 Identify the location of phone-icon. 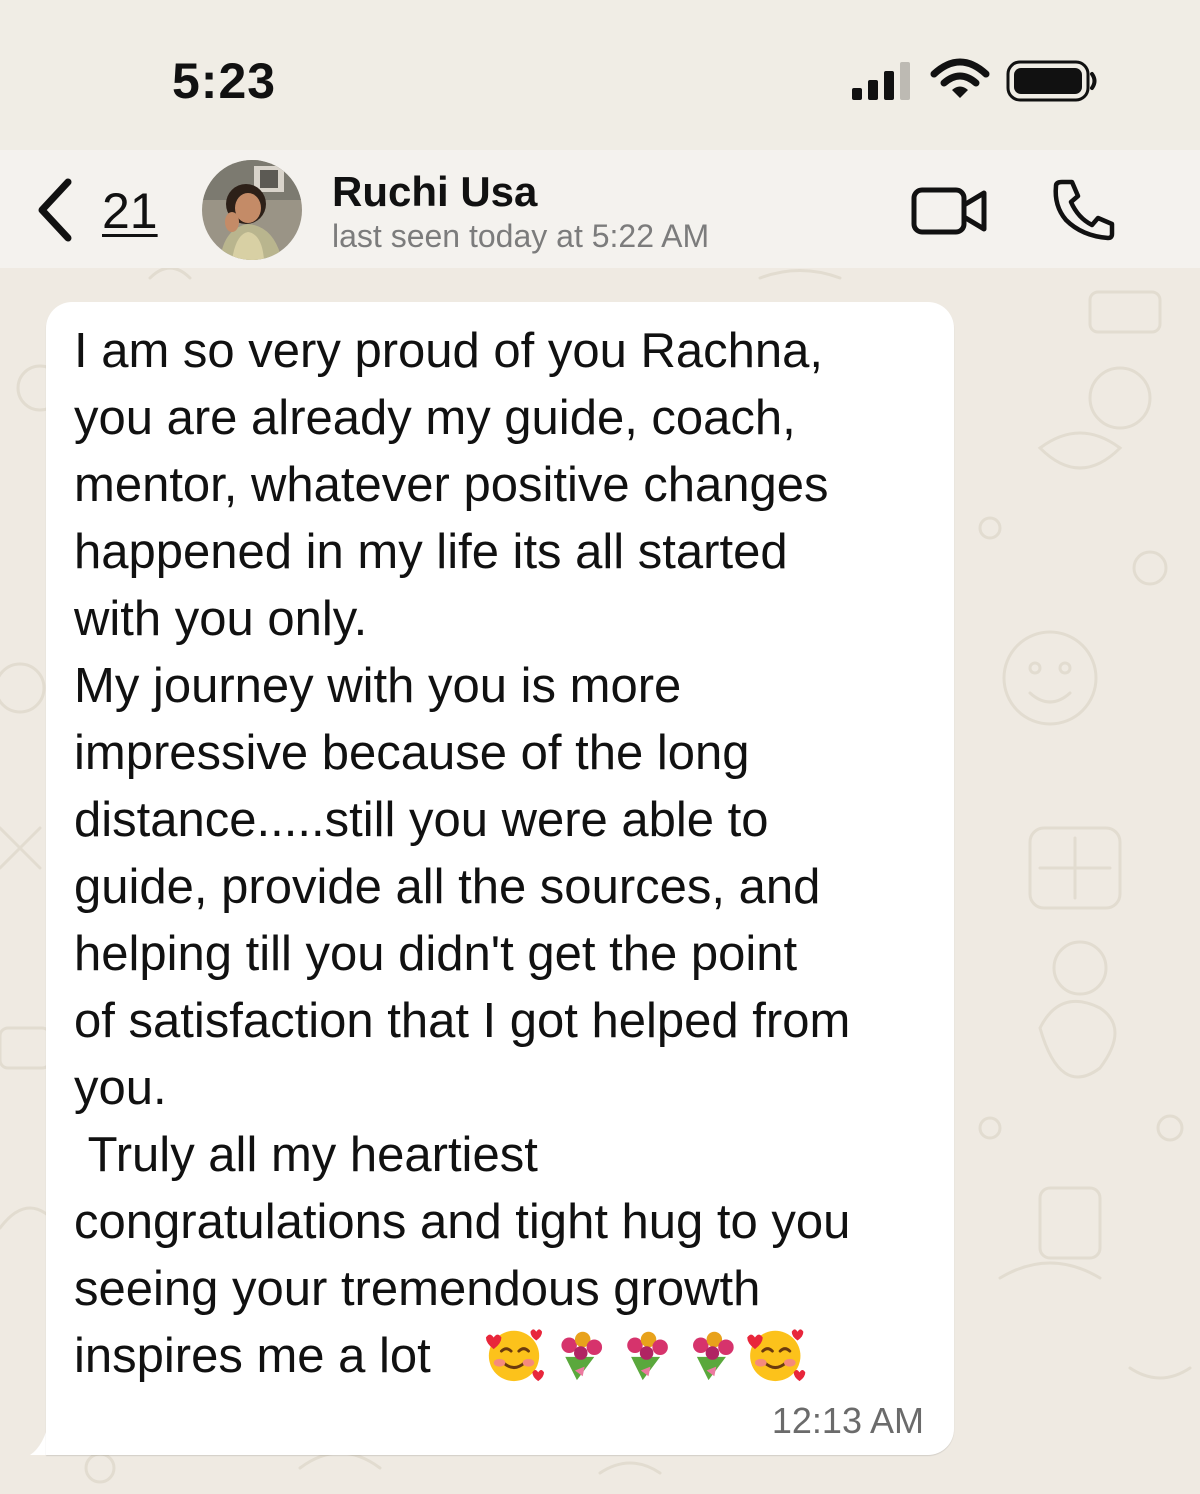
(1084, 210).